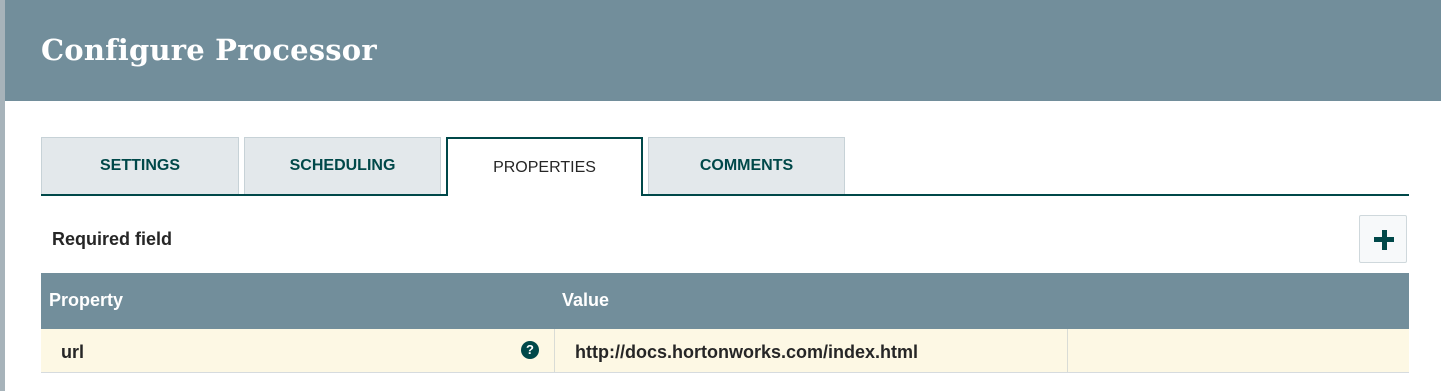  Describe the element at coordinates (140, 165) in the screenshot. I see `tab-settings: SETTINGS` at that location.